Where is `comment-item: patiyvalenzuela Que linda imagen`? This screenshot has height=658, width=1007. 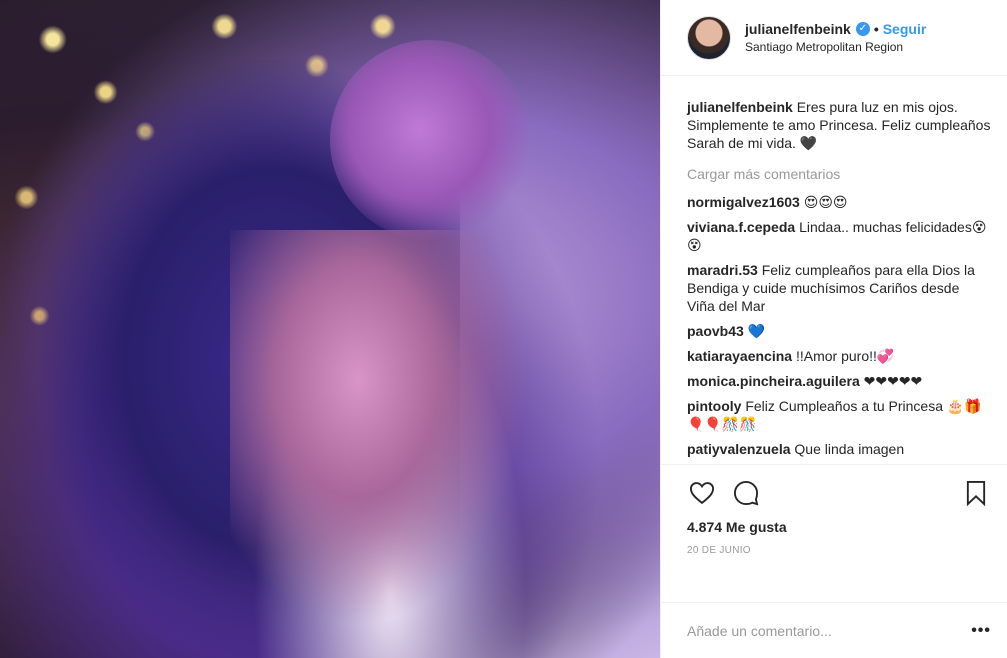 comment-item: patiyvalenzuela Que linda imagen is located at coordinates (839, 449).